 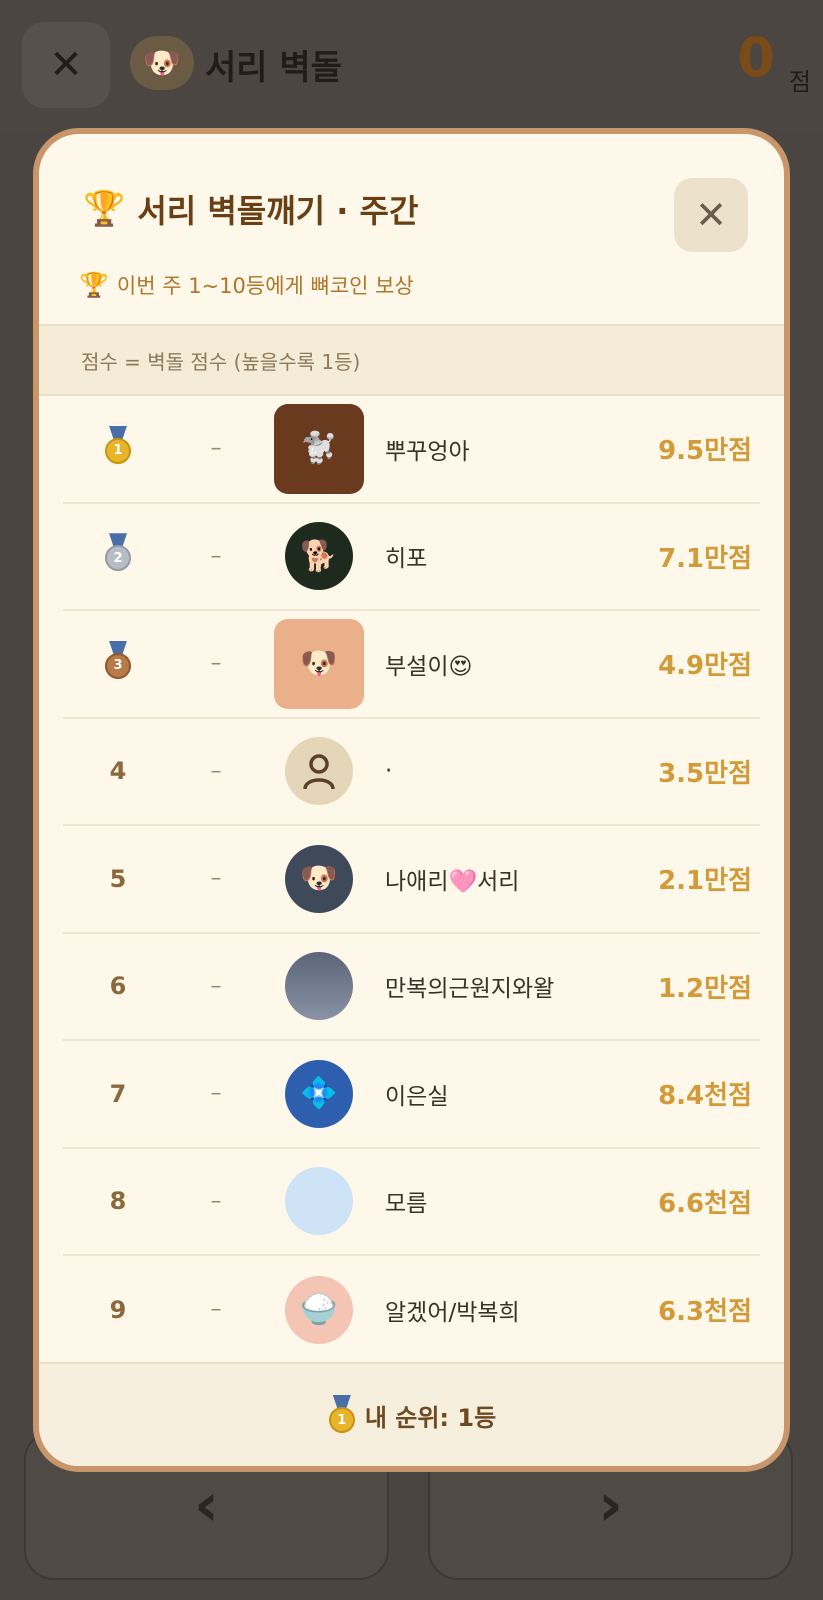 I want to click on rank-cell: 2, so click(x=118, y=556).